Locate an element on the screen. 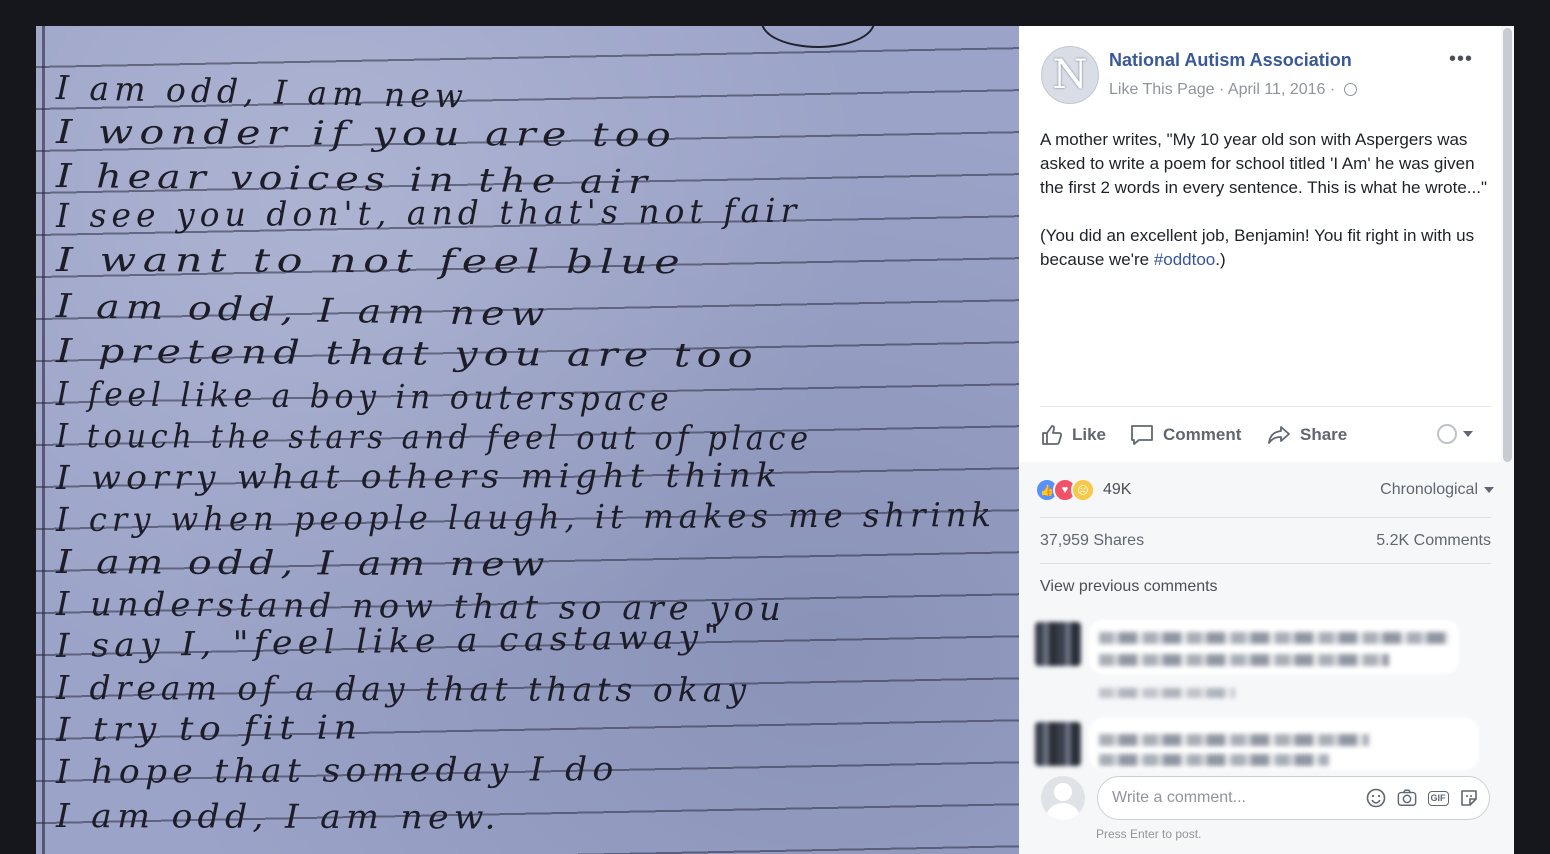 The width and height of the screenshot is (1550, 854). poem-line: I wonder if you are too is located at coordinates (366, 133).